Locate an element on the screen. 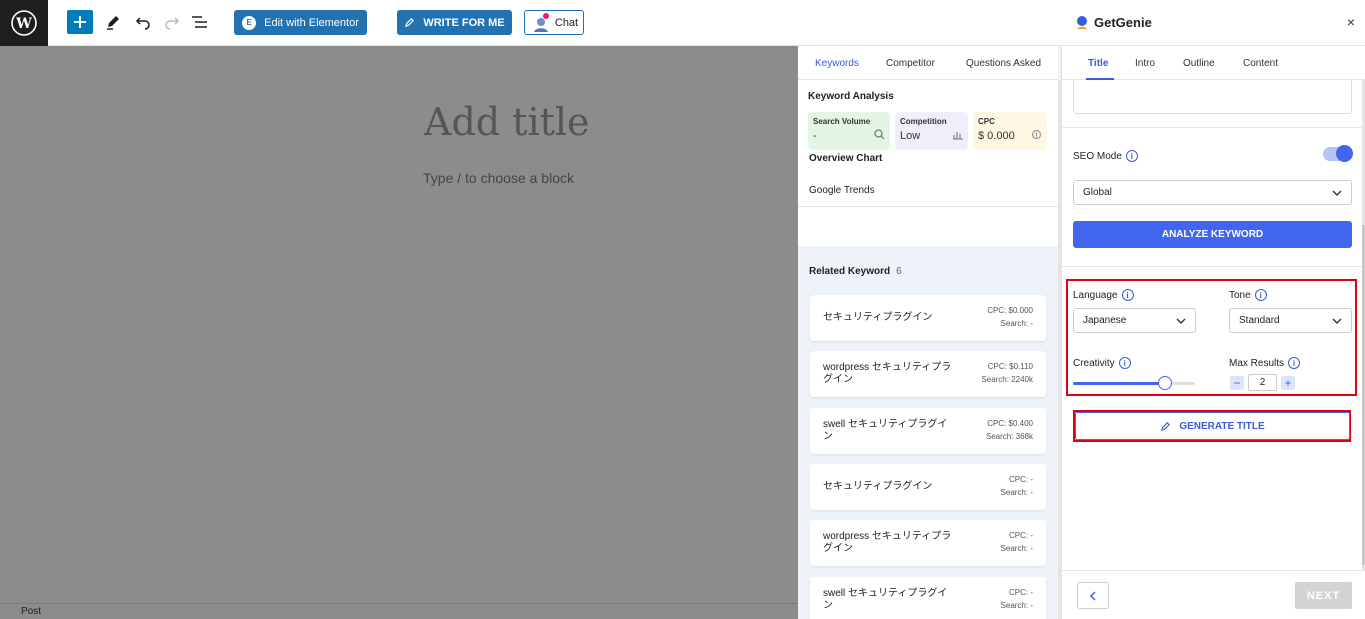  elementor-icon: E is located at coordinates (249, 22).